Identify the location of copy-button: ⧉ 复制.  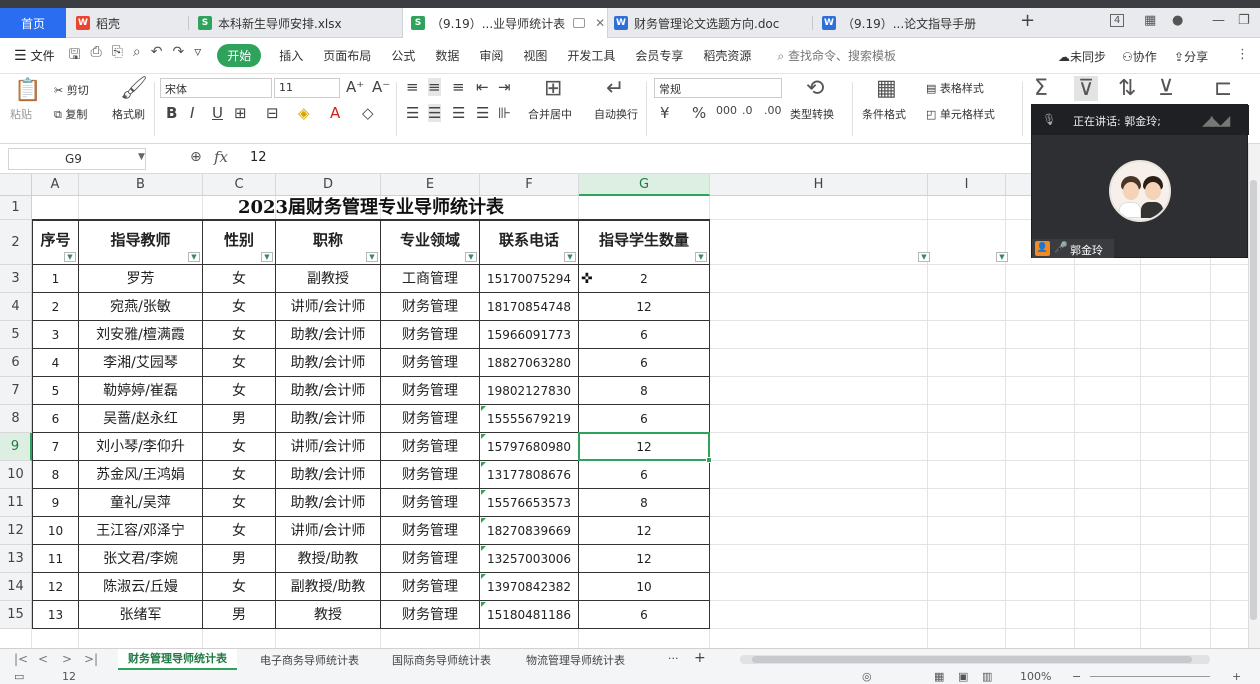
(70, 114).